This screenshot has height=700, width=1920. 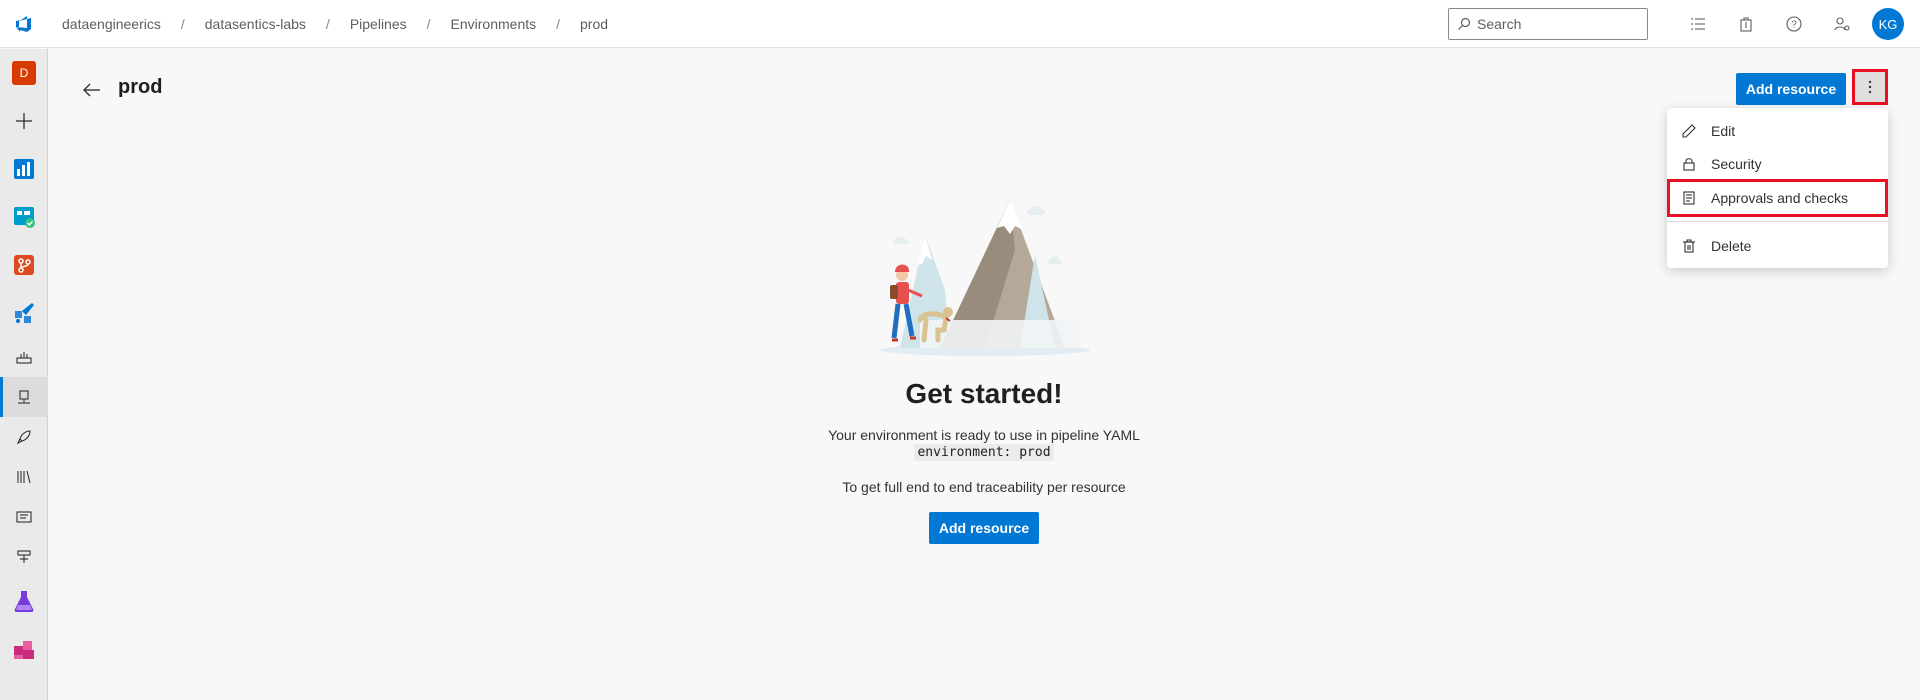 I want to click on user-settings-icon, so click(x=1842, y=24).